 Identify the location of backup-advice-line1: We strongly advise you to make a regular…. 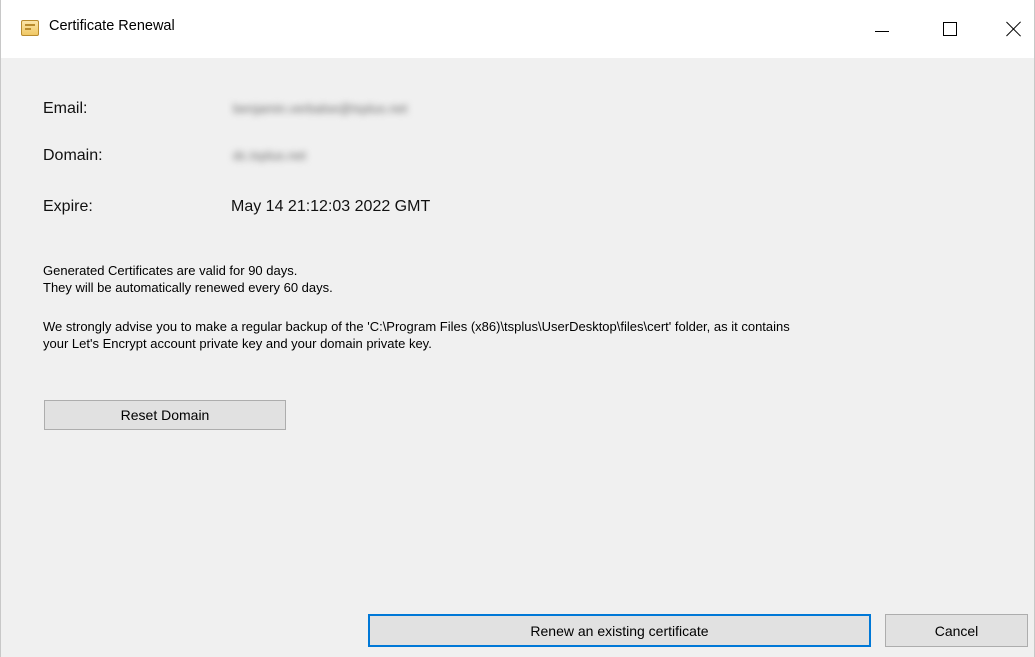
(416, 326).